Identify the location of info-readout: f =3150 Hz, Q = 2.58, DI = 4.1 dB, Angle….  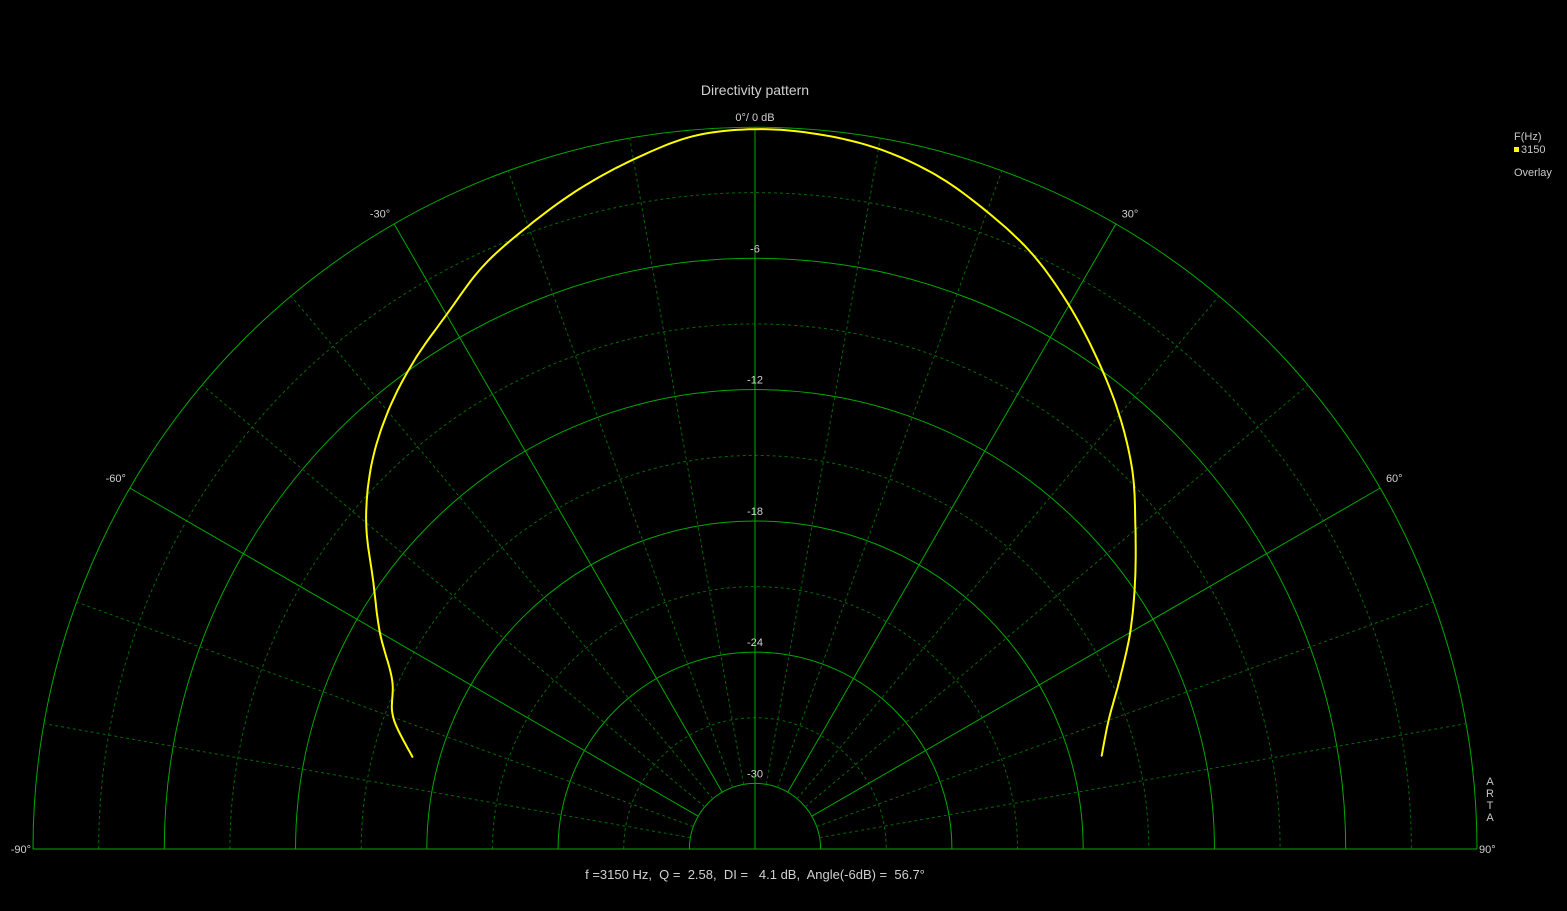
(755, 874).